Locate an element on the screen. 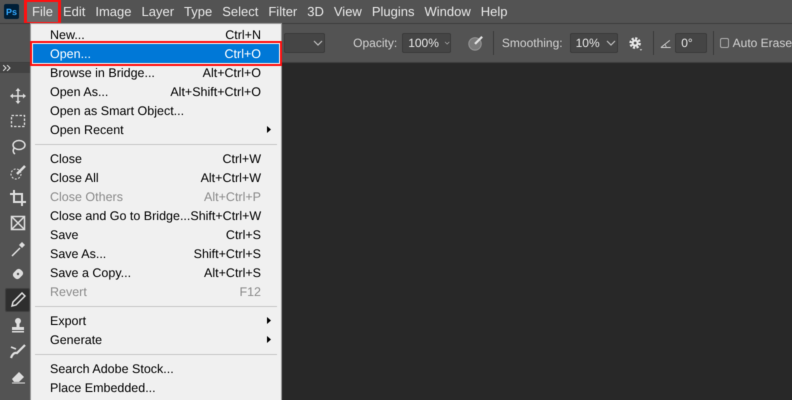  shortcut-label: Alt+Ctrl+O is located at coordinates (231, 73).